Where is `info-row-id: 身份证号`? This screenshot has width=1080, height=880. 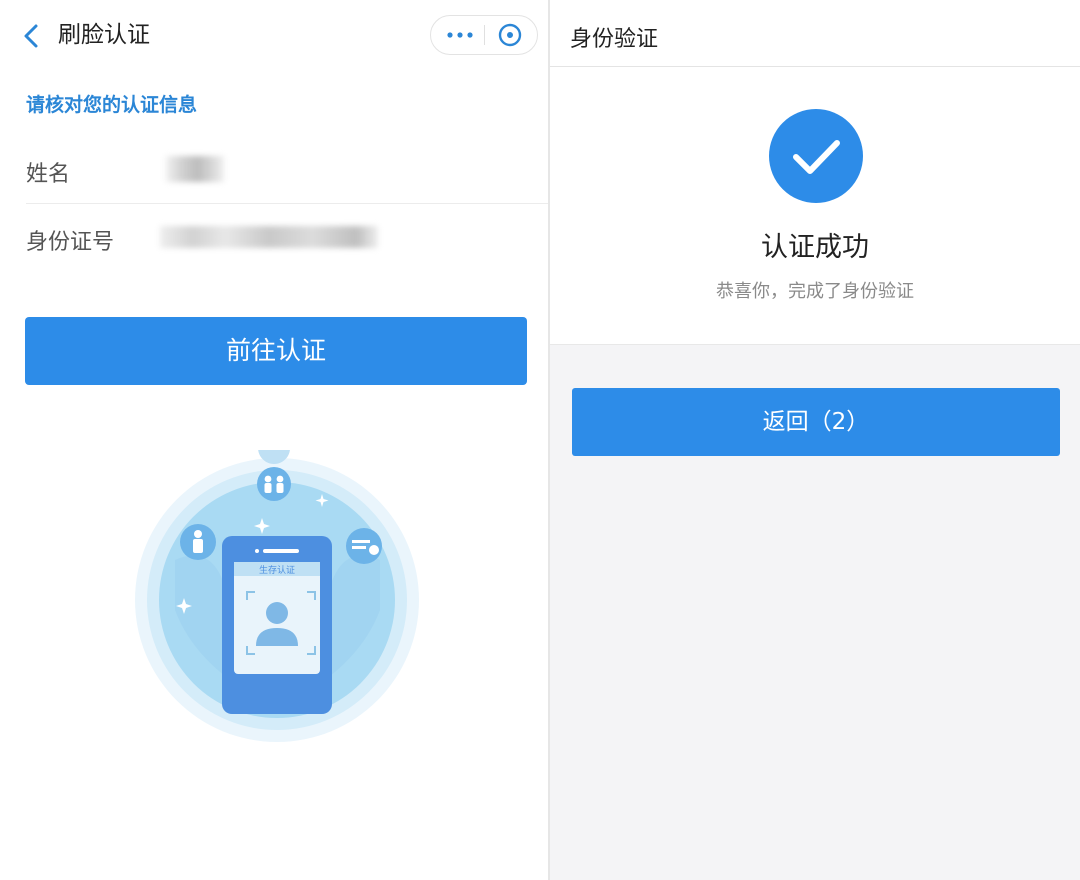 info-row-id: 身份证号 is located at coordinates (287, 238).